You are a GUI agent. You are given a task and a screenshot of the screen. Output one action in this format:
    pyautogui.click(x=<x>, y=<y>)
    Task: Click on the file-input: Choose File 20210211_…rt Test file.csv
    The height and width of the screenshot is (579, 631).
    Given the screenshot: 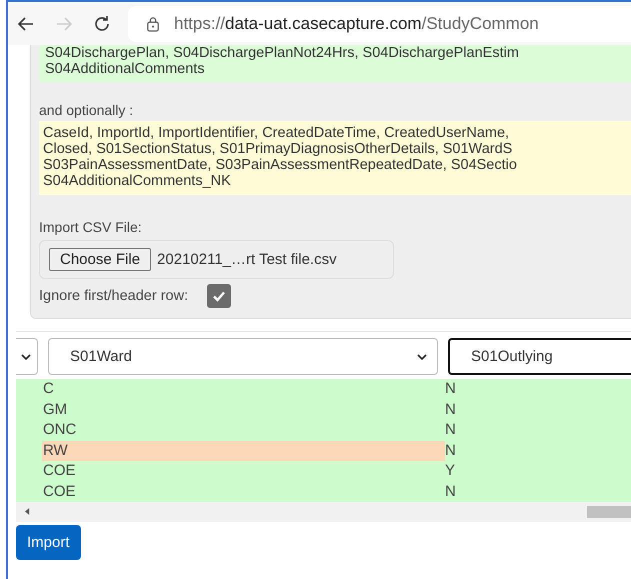 What is the action you would take?
    pyautogui.click(x=216, y=259)
    